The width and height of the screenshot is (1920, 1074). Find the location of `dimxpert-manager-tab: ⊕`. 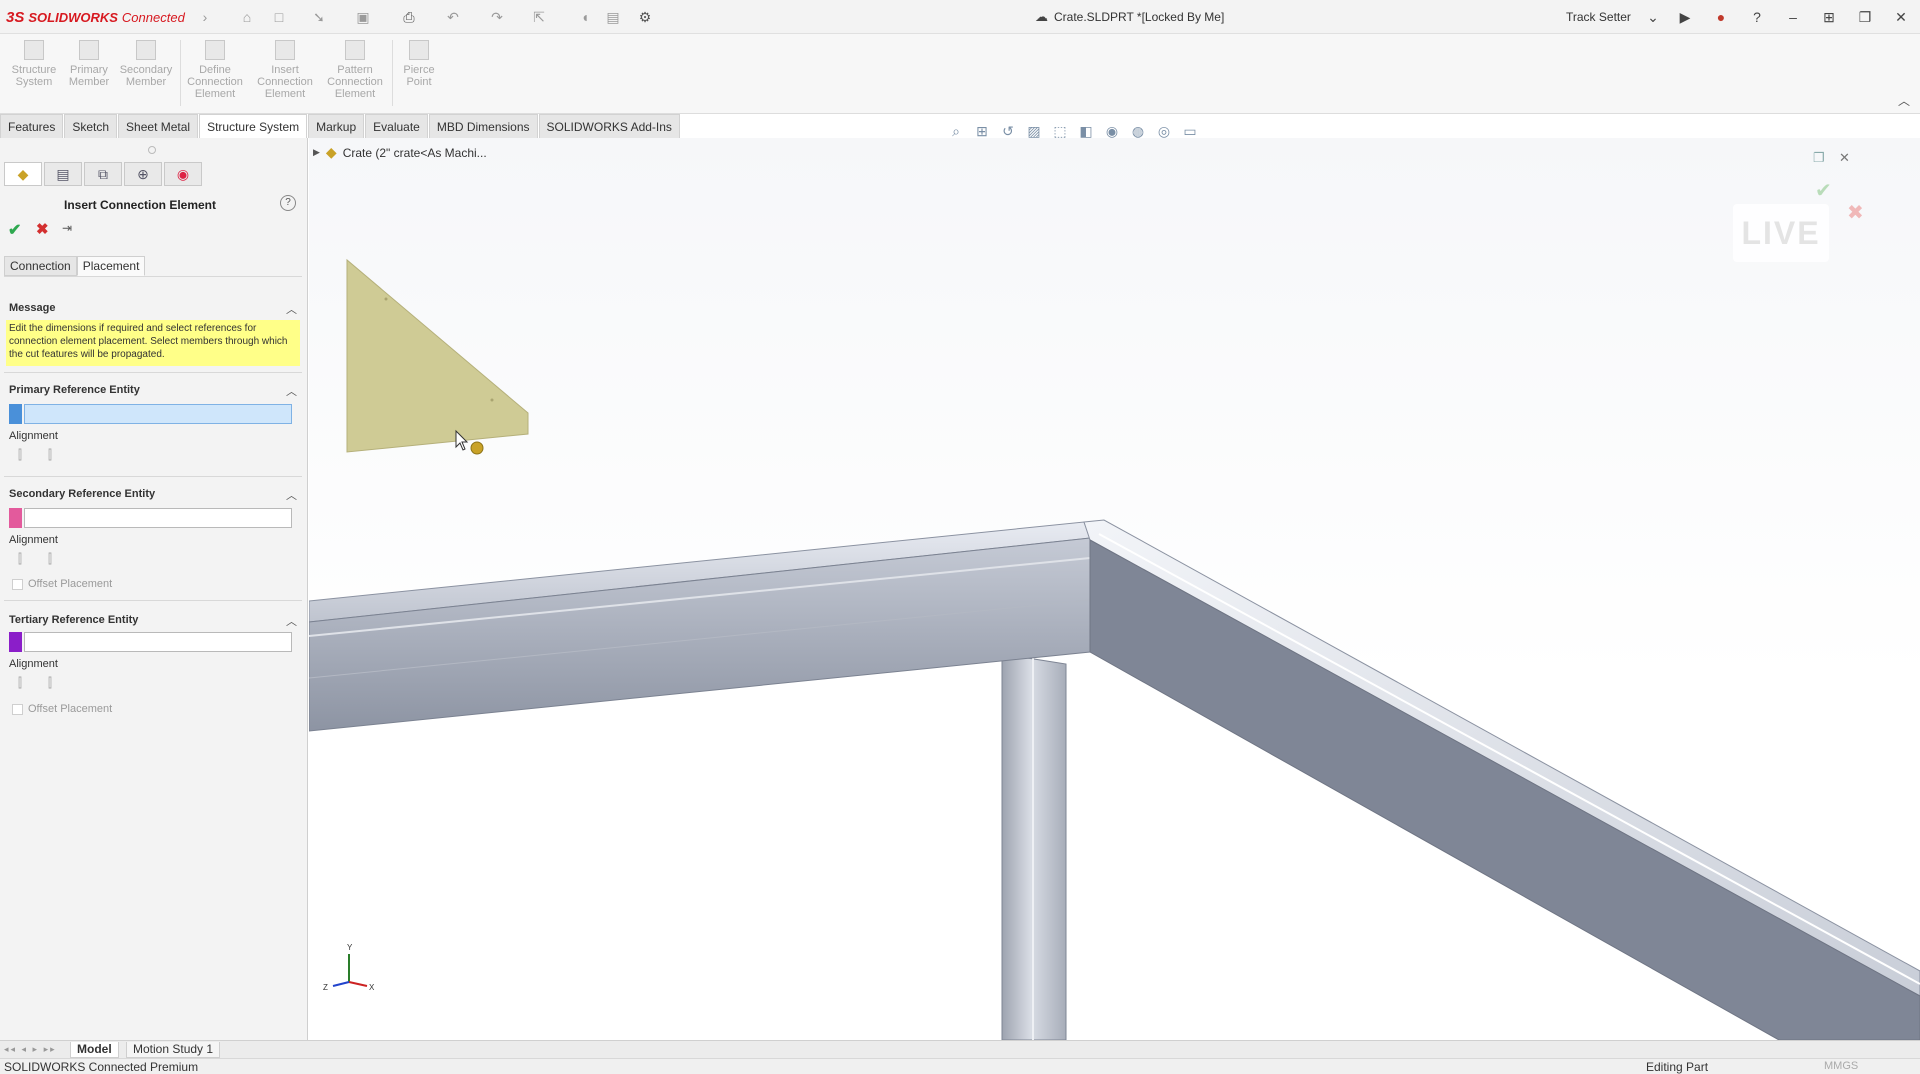

dimxpert-manager-tab: ⊕ is located at coordinates (143, 174).